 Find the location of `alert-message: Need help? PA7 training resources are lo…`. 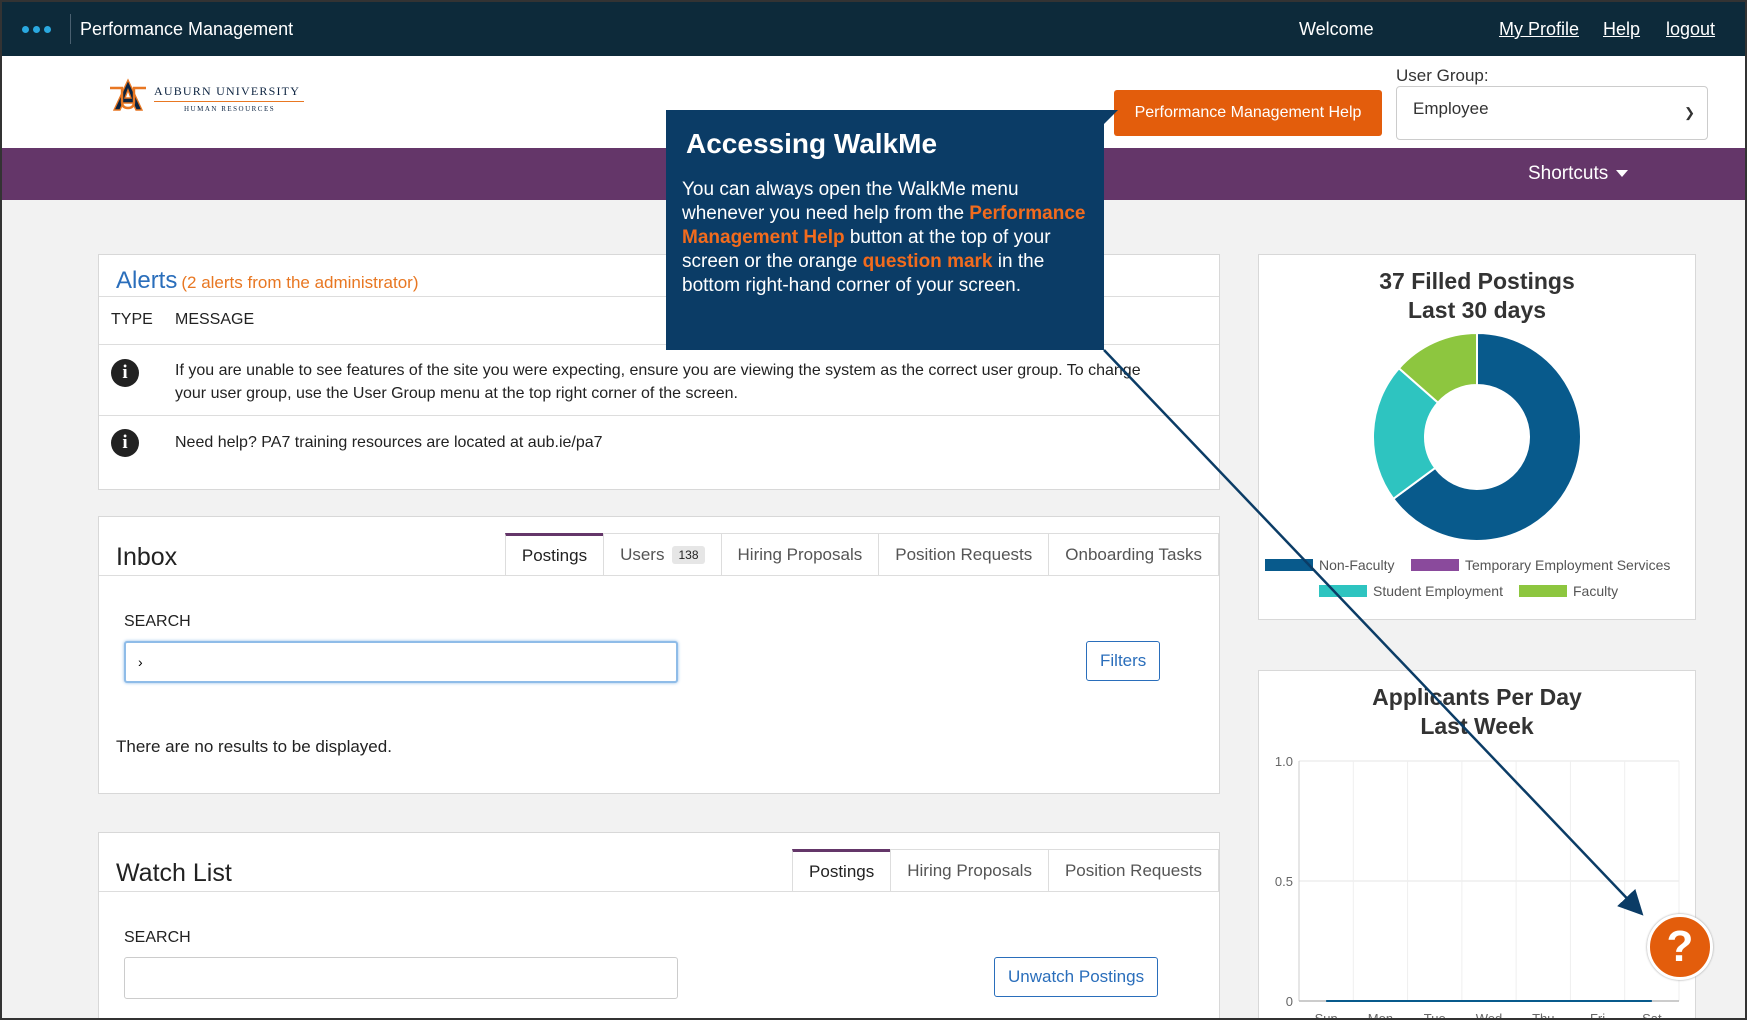

alert-message: Need help? PA7 training resources are lo… is located at coordinates (389, 442).